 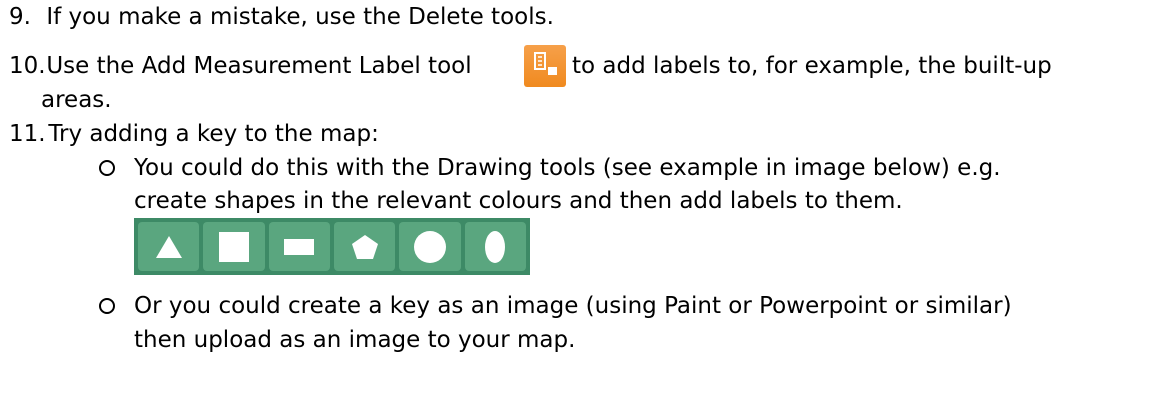 I want to click on step-10: 10. Use the Add Measurement Label tool, so click(x=240, y=66).